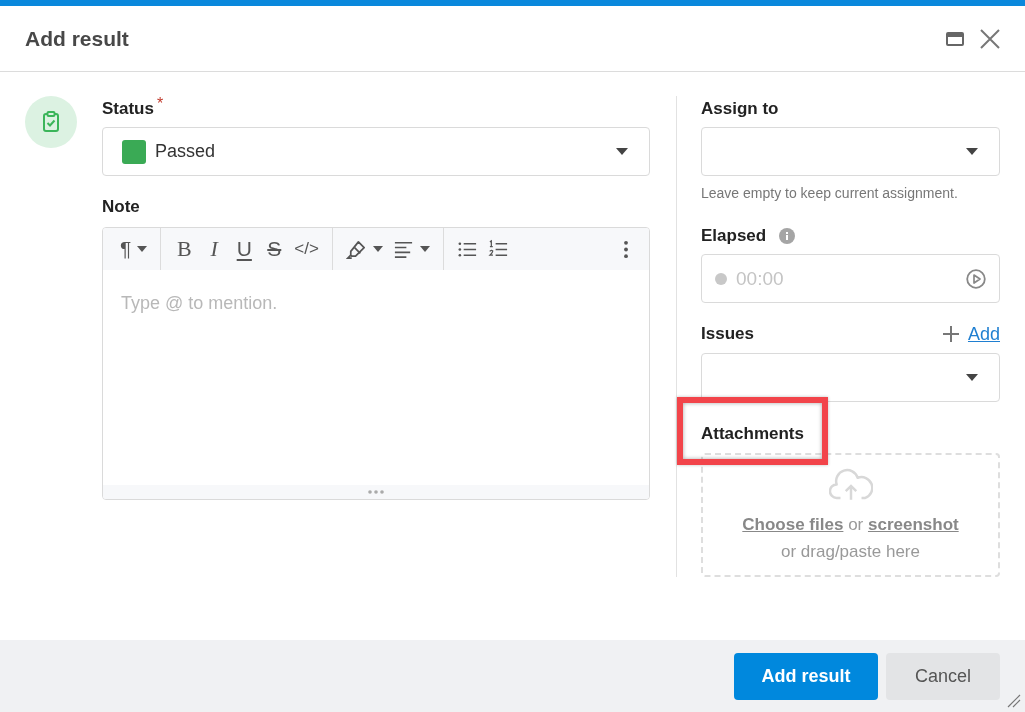 This screenshot has width=1025, height=712. What do you see at coordinates (160, 104) in the screenshot?
I see `required-mark: *` at bounding box center [160, 104].